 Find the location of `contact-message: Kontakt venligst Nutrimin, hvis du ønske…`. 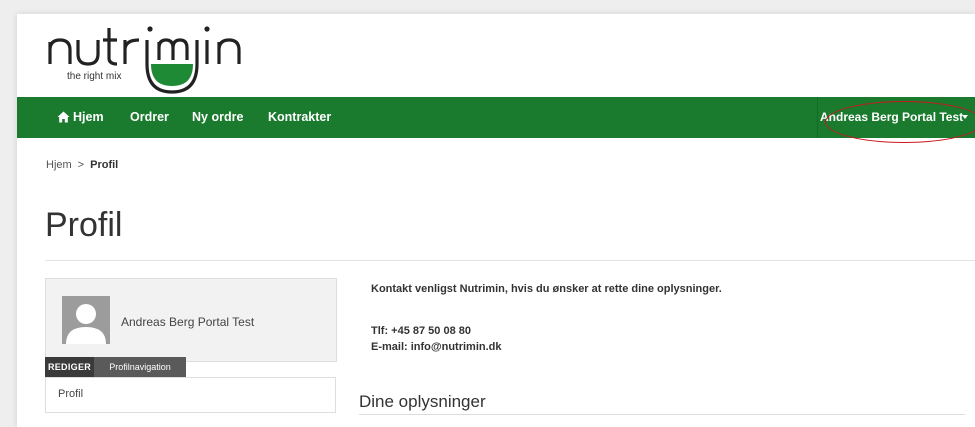

contact-message: Kontakt venligst Nutrimin, hvis du ønske… is located at coordinates (546, 289).